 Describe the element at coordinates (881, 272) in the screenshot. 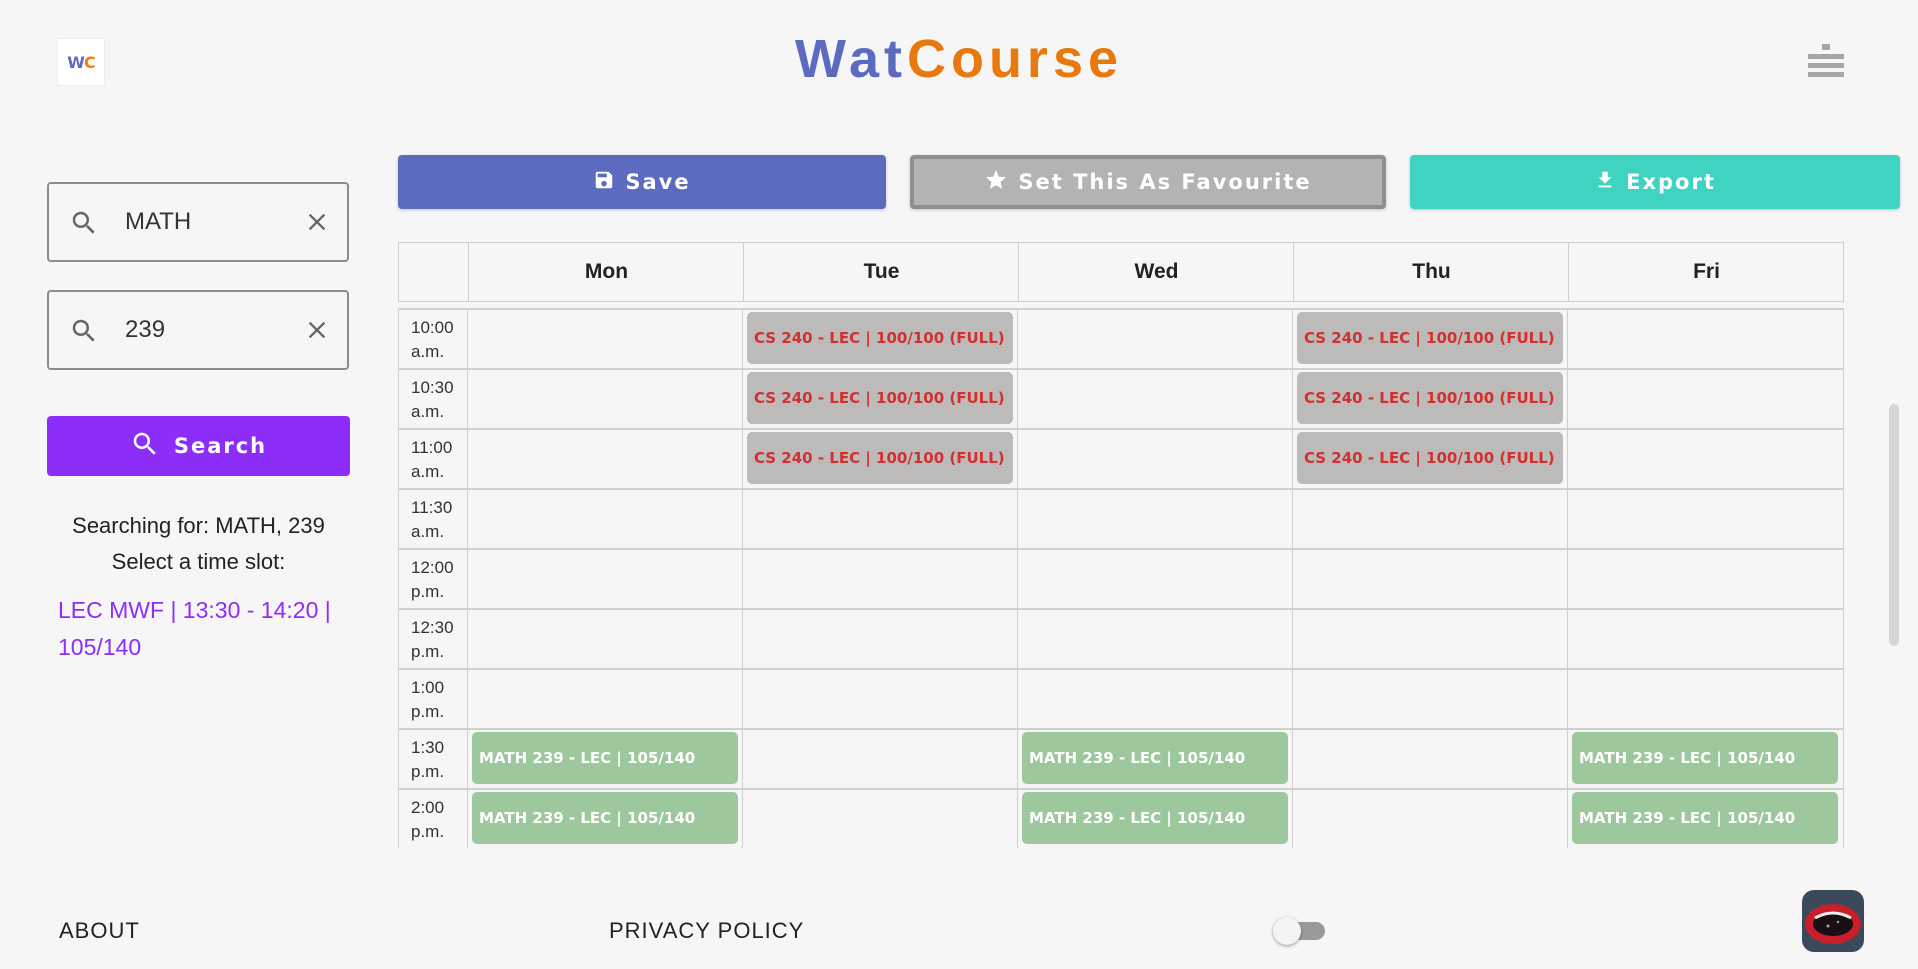

I see `day-header-tue: Tue` at that location.